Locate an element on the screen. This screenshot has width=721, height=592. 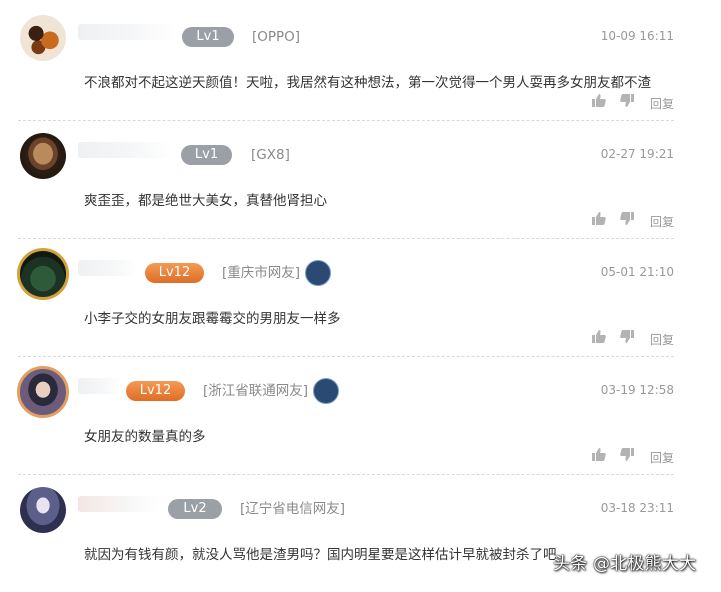
comment-text: 爽歪歪，都是绝世大美女，真替他肾担心 is located at coordinates (205, 201).